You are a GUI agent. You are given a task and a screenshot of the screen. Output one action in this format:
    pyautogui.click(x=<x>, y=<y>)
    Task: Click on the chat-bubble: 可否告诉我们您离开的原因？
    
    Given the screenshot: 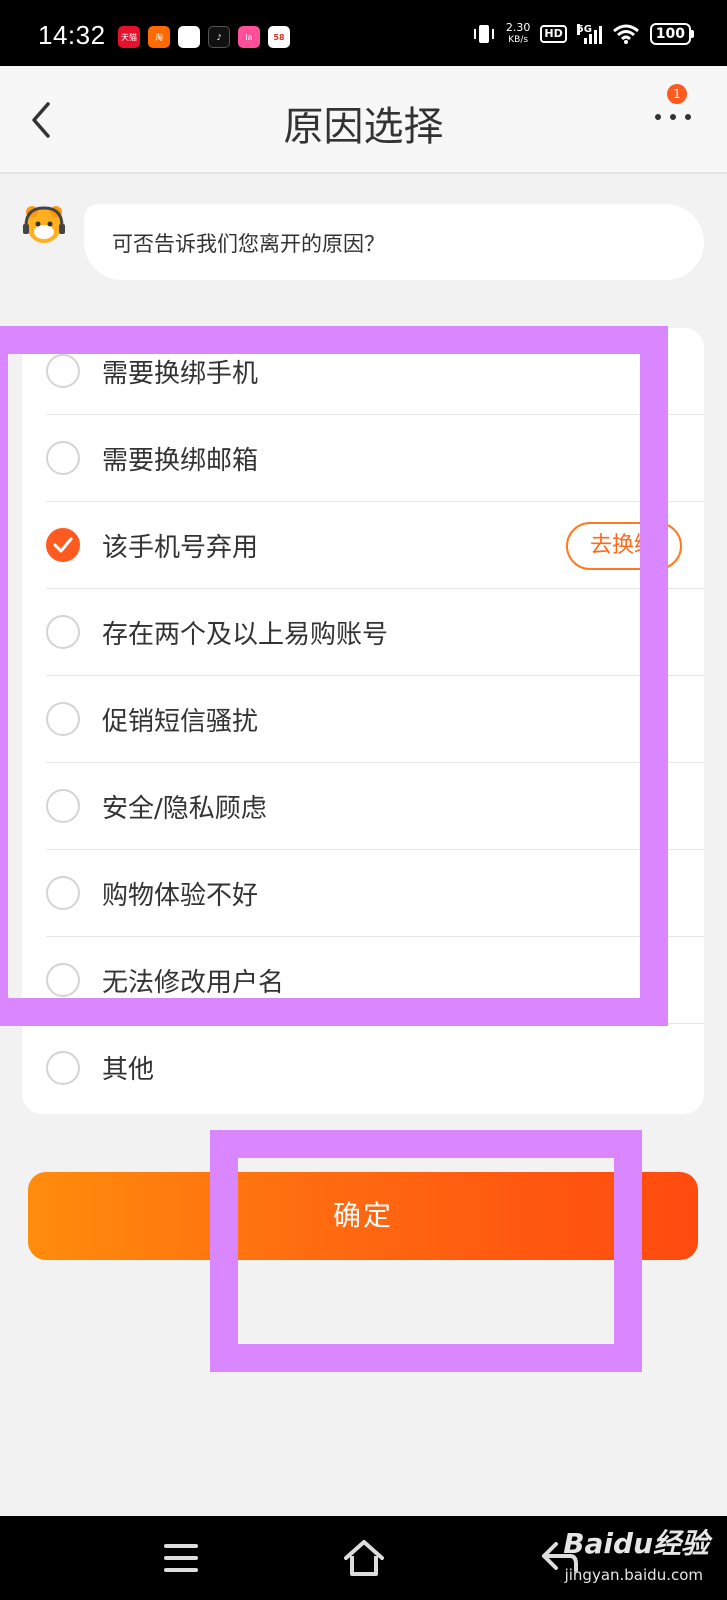 What is the action you would take?
    pyautogui.click(x=394, y=242)
    